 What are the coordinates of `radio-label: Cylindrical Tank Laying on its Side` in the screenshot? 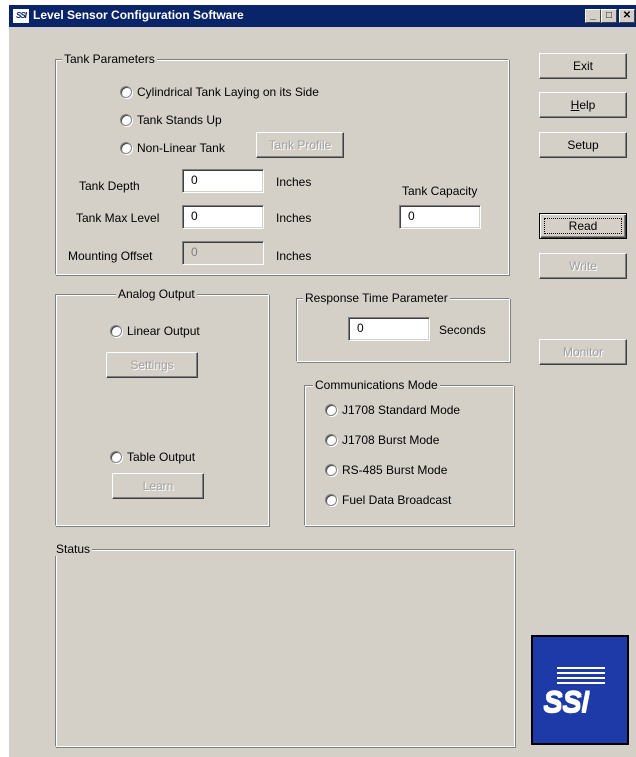 It's located at (228, 92).